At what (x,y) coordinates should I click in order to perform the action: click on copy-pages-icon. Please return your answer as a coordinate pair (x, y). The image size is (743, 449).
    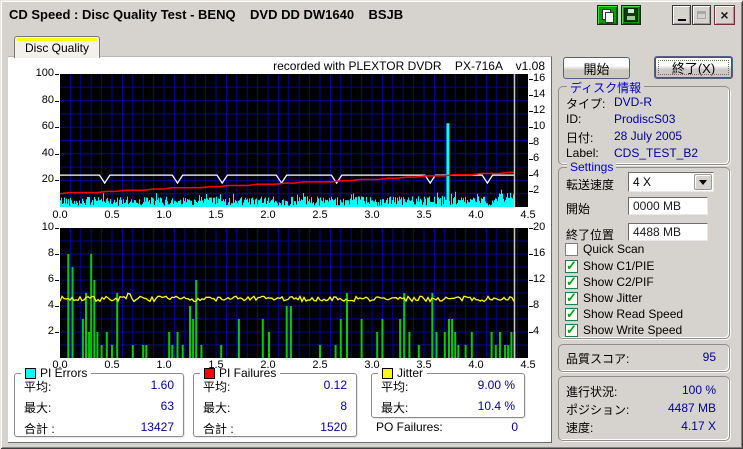
    Looking at the image, I should click on (608, 16).